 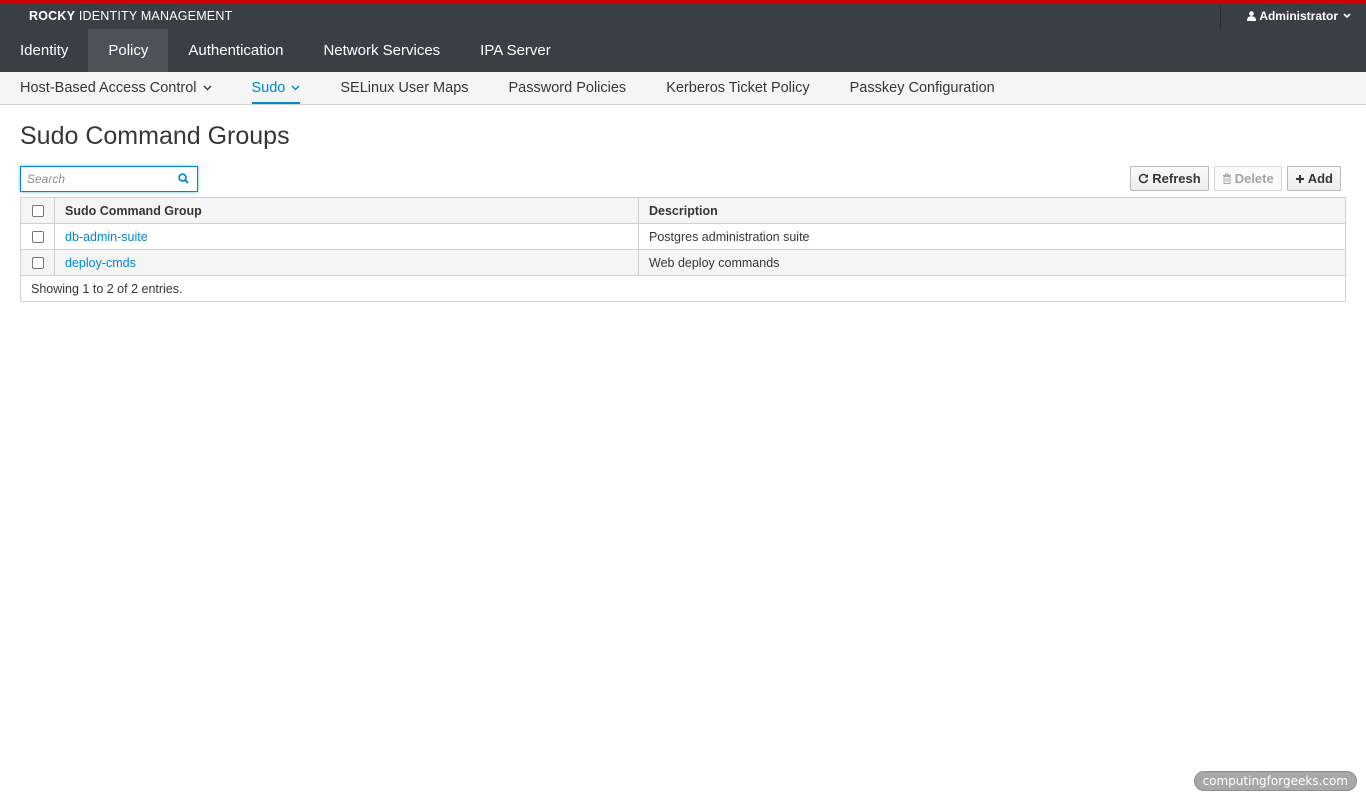 I want to click on subnav-host-based-access-control: Host-Based Access Control, so click(x=116, y=88).